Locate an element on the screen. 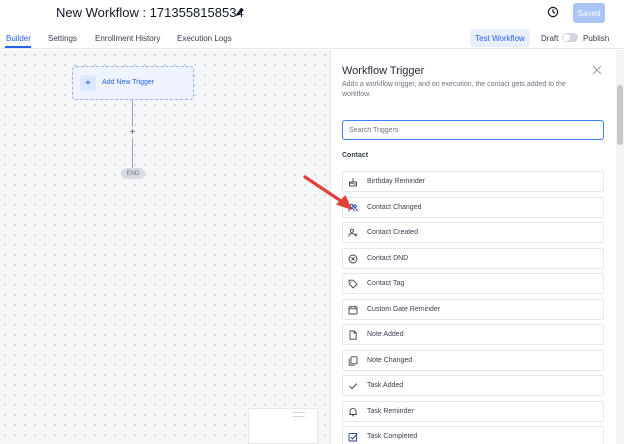 This screenshot has width=624, height=444. minimap is located at coordinates (283, 426).